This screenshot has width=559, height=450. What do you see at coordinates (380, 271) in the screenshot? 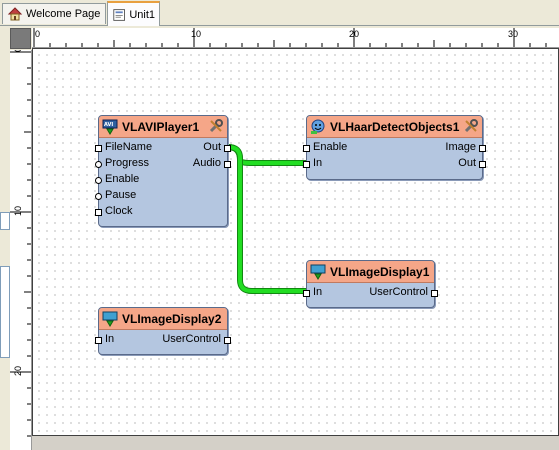
I see `component-title: VLImageDisplay1` at bounding box center [380, 271].